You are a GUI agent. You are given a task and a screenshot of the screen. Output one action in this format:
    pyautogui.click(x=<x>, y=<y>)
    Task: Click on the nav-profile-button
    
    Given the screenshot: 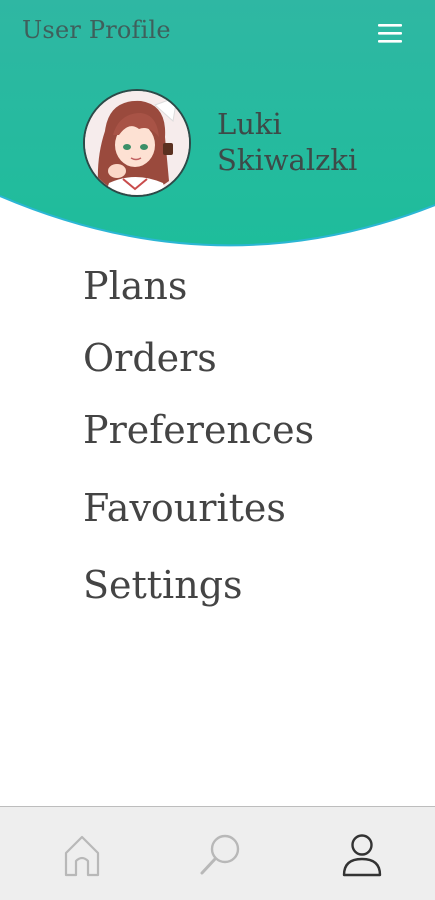 What is the action you would take?
    pyautogui.click(x=362, y=855)
    